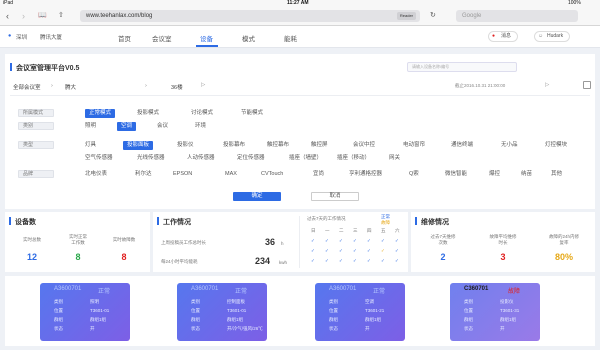  I want to click on location-pin-icon: ●, so click(10, 36).